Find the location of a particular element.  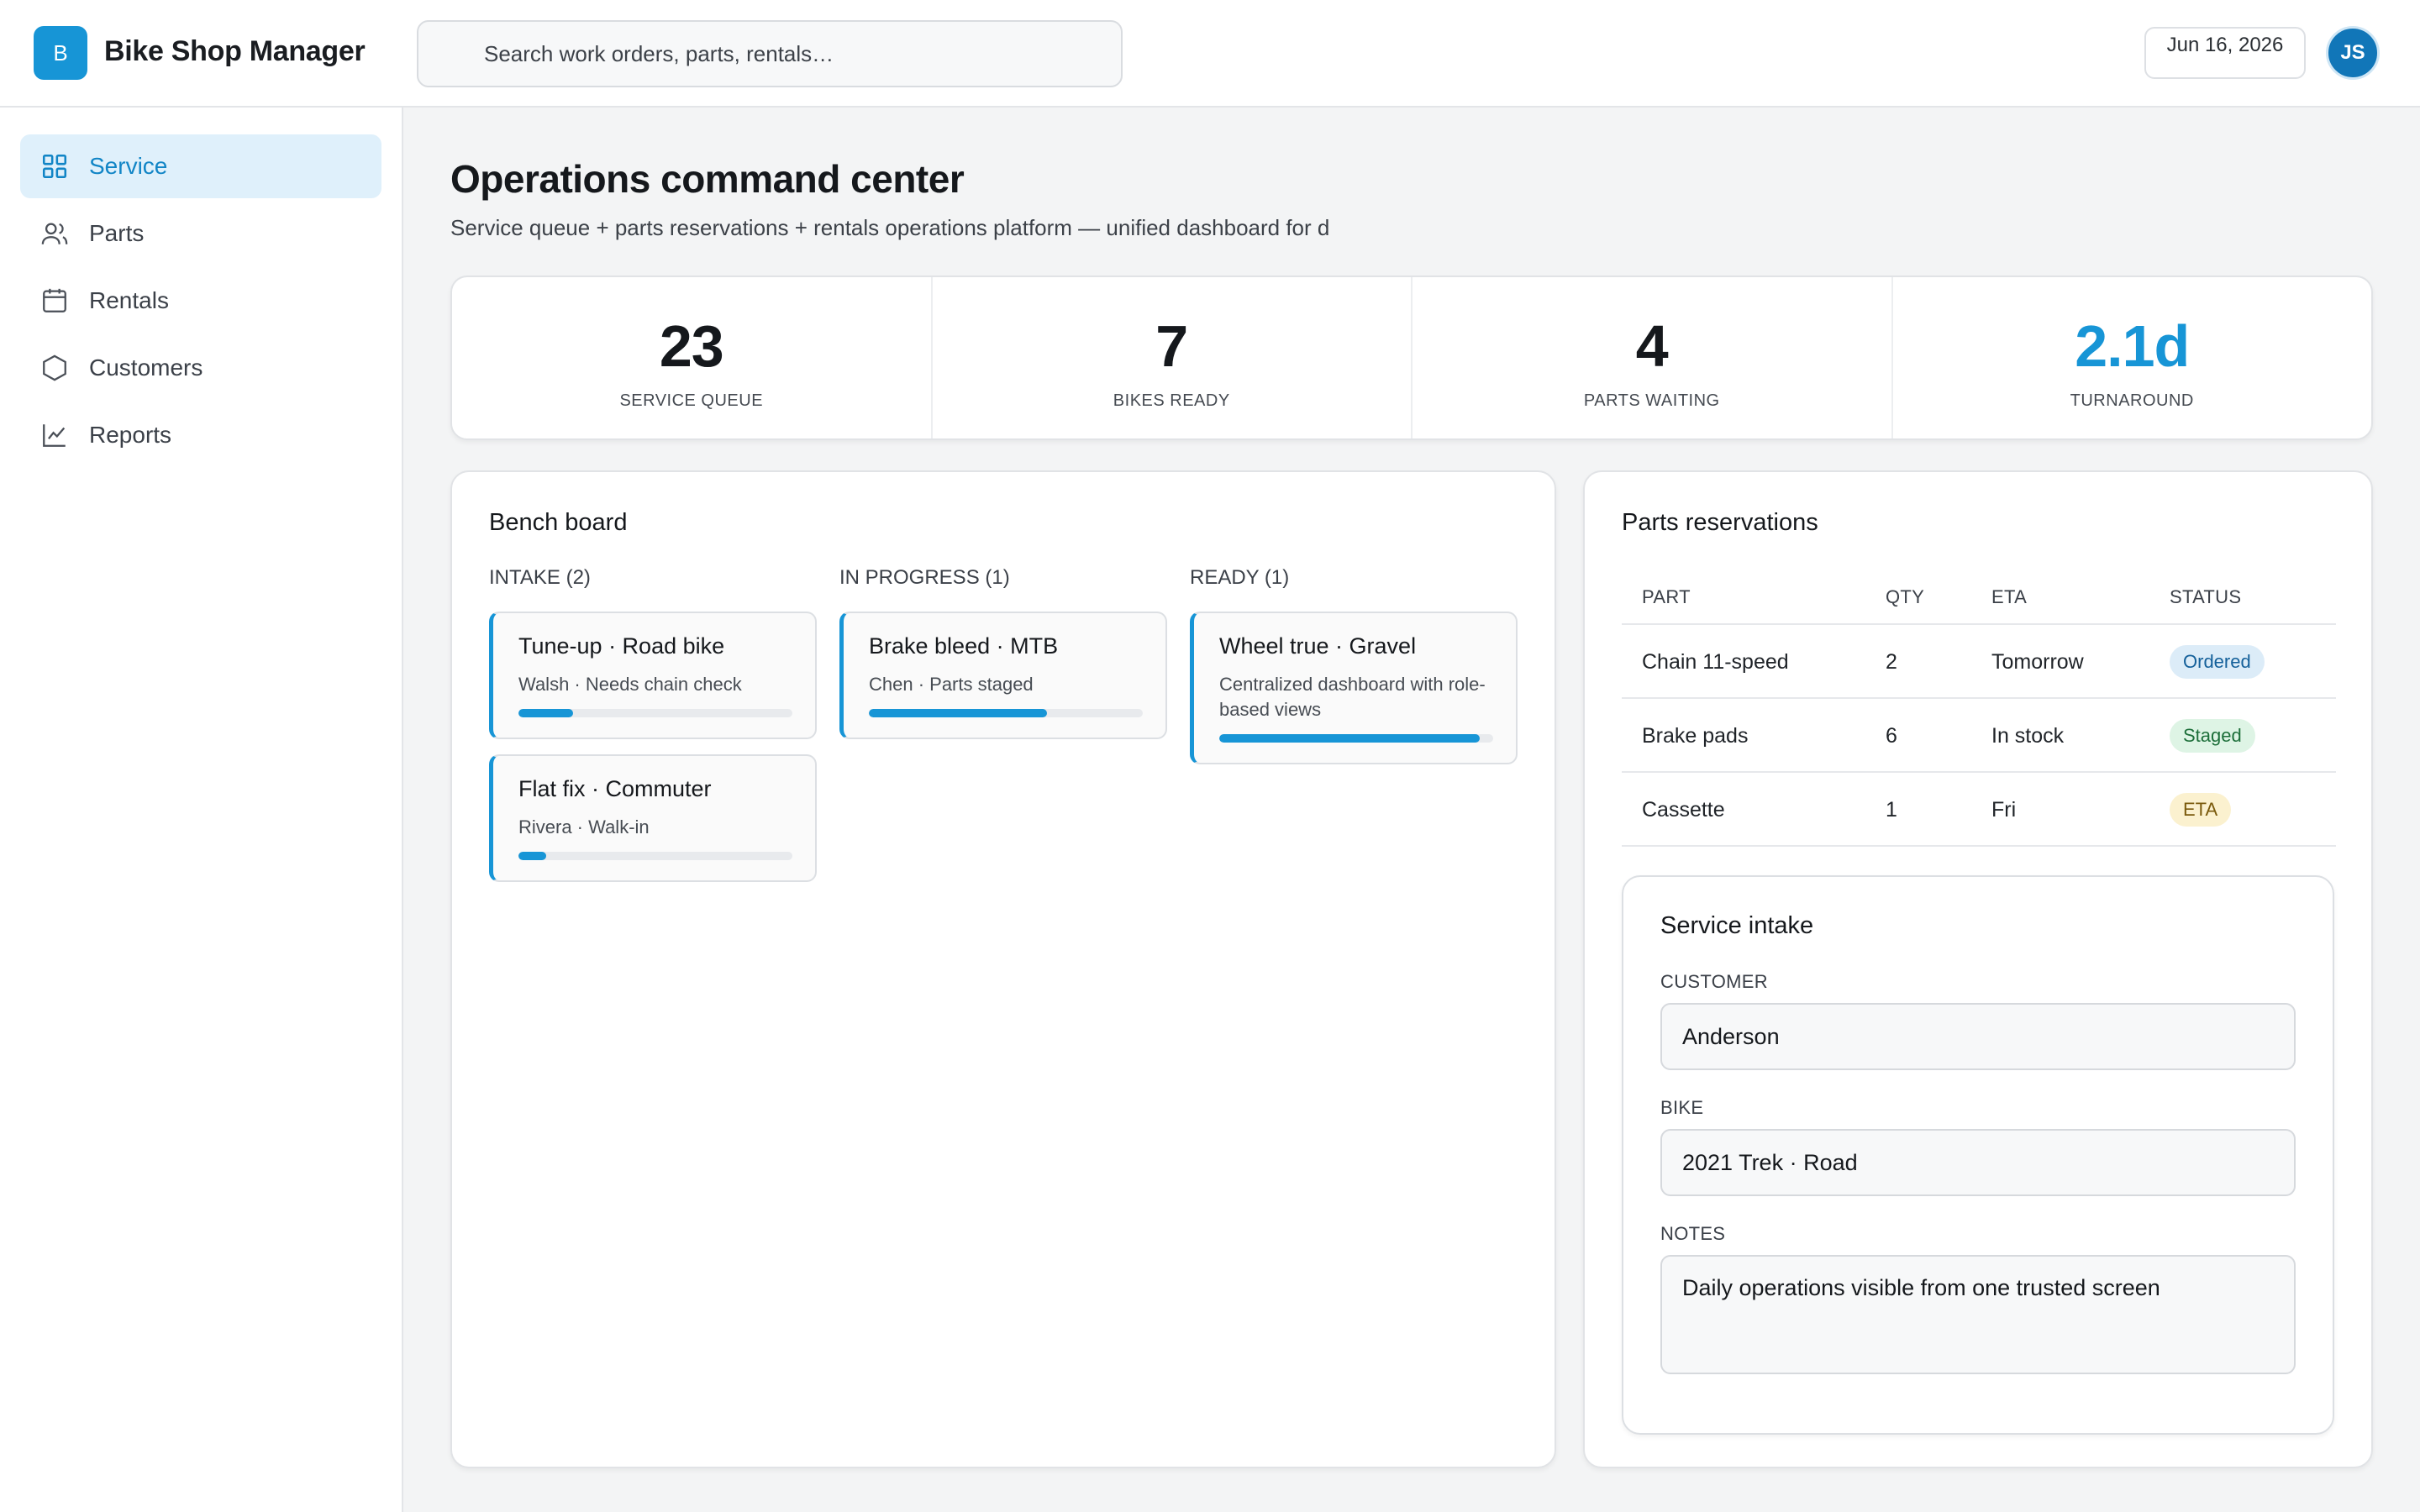

sidebar-item-customers: Customers is located at coordinates (200, 368).